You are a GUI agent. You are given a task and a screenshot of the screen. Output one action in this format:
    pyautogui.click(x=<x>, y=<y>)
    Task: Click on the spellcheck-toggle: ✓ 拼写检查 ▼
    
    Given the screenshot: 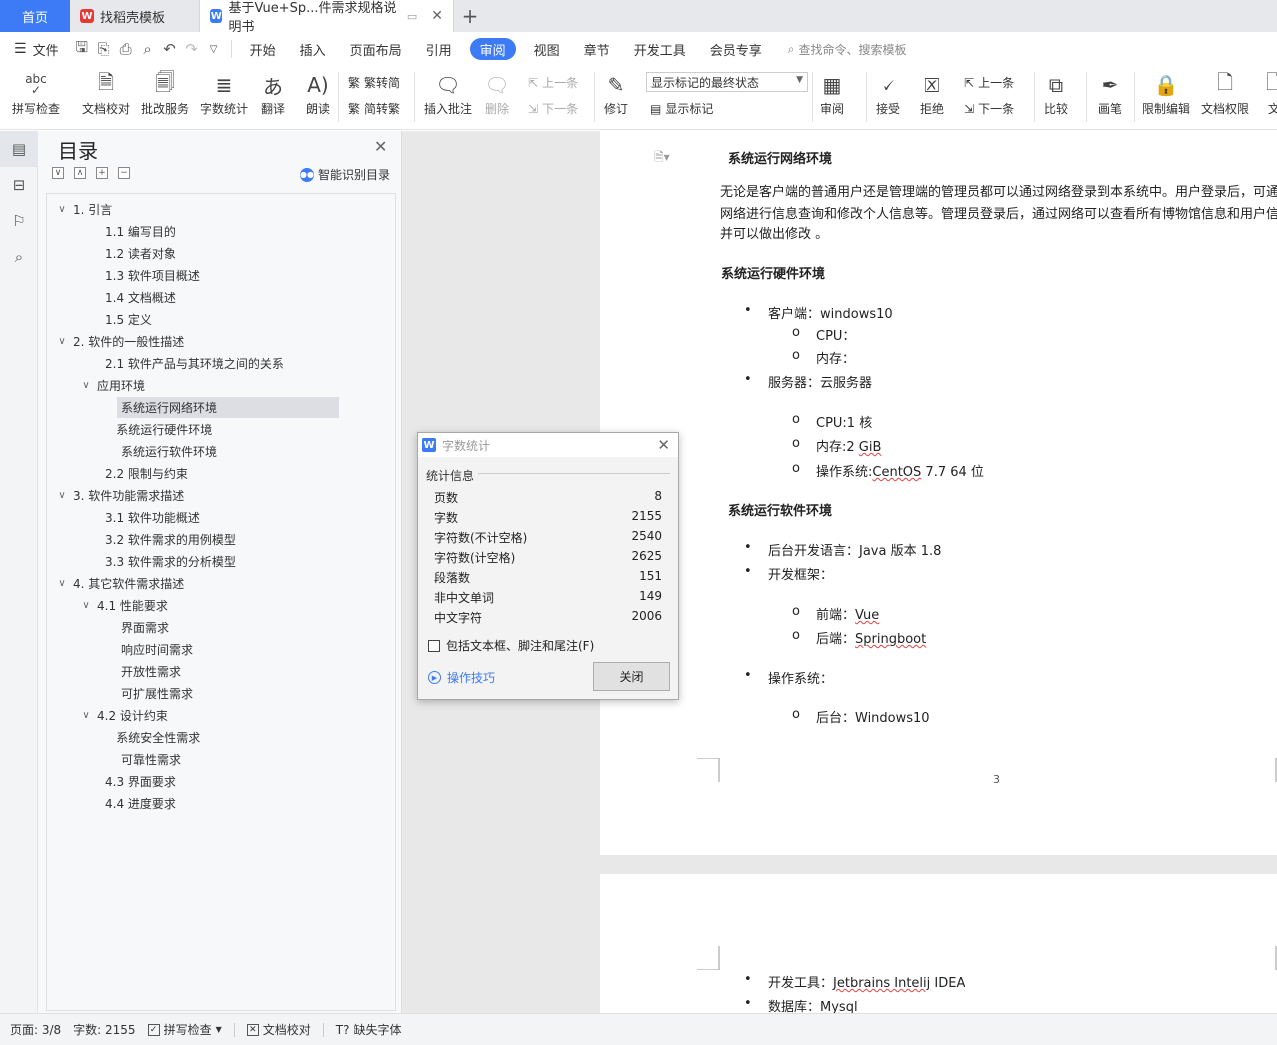 What is the action you would take?
    pyautogui.click(x=184, y=1029)
    